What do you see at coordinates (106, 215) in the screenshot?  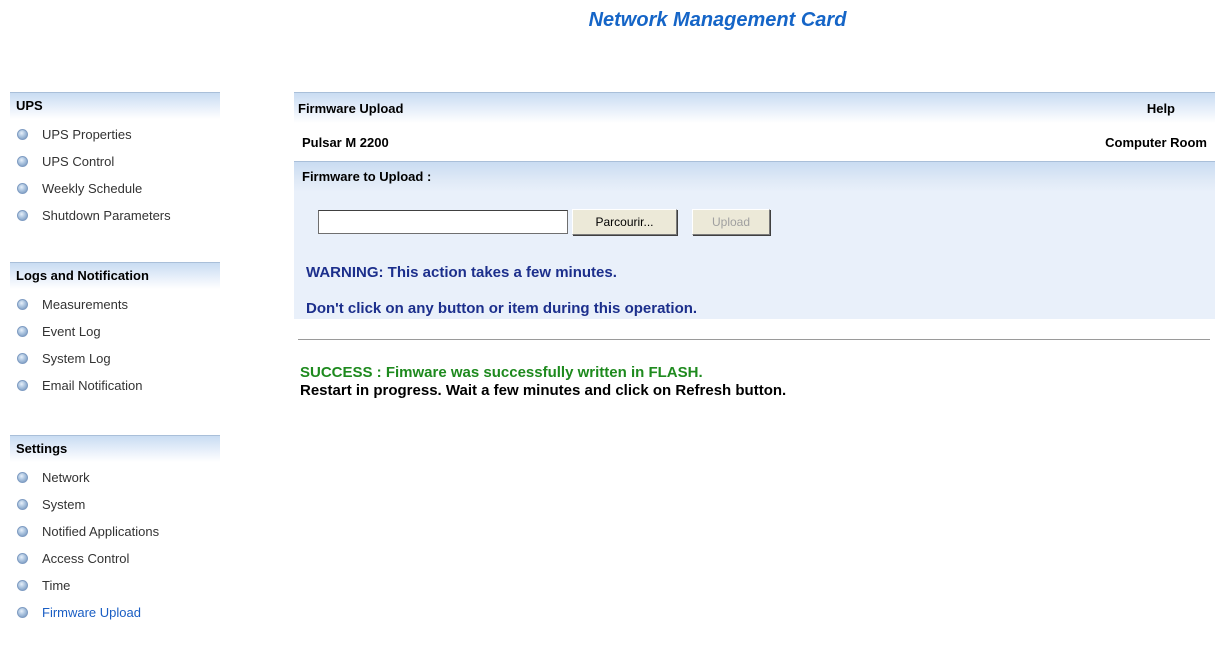 I see `sidebar-item-label: Shutdown Parameters` at bounding box center [106, 215].